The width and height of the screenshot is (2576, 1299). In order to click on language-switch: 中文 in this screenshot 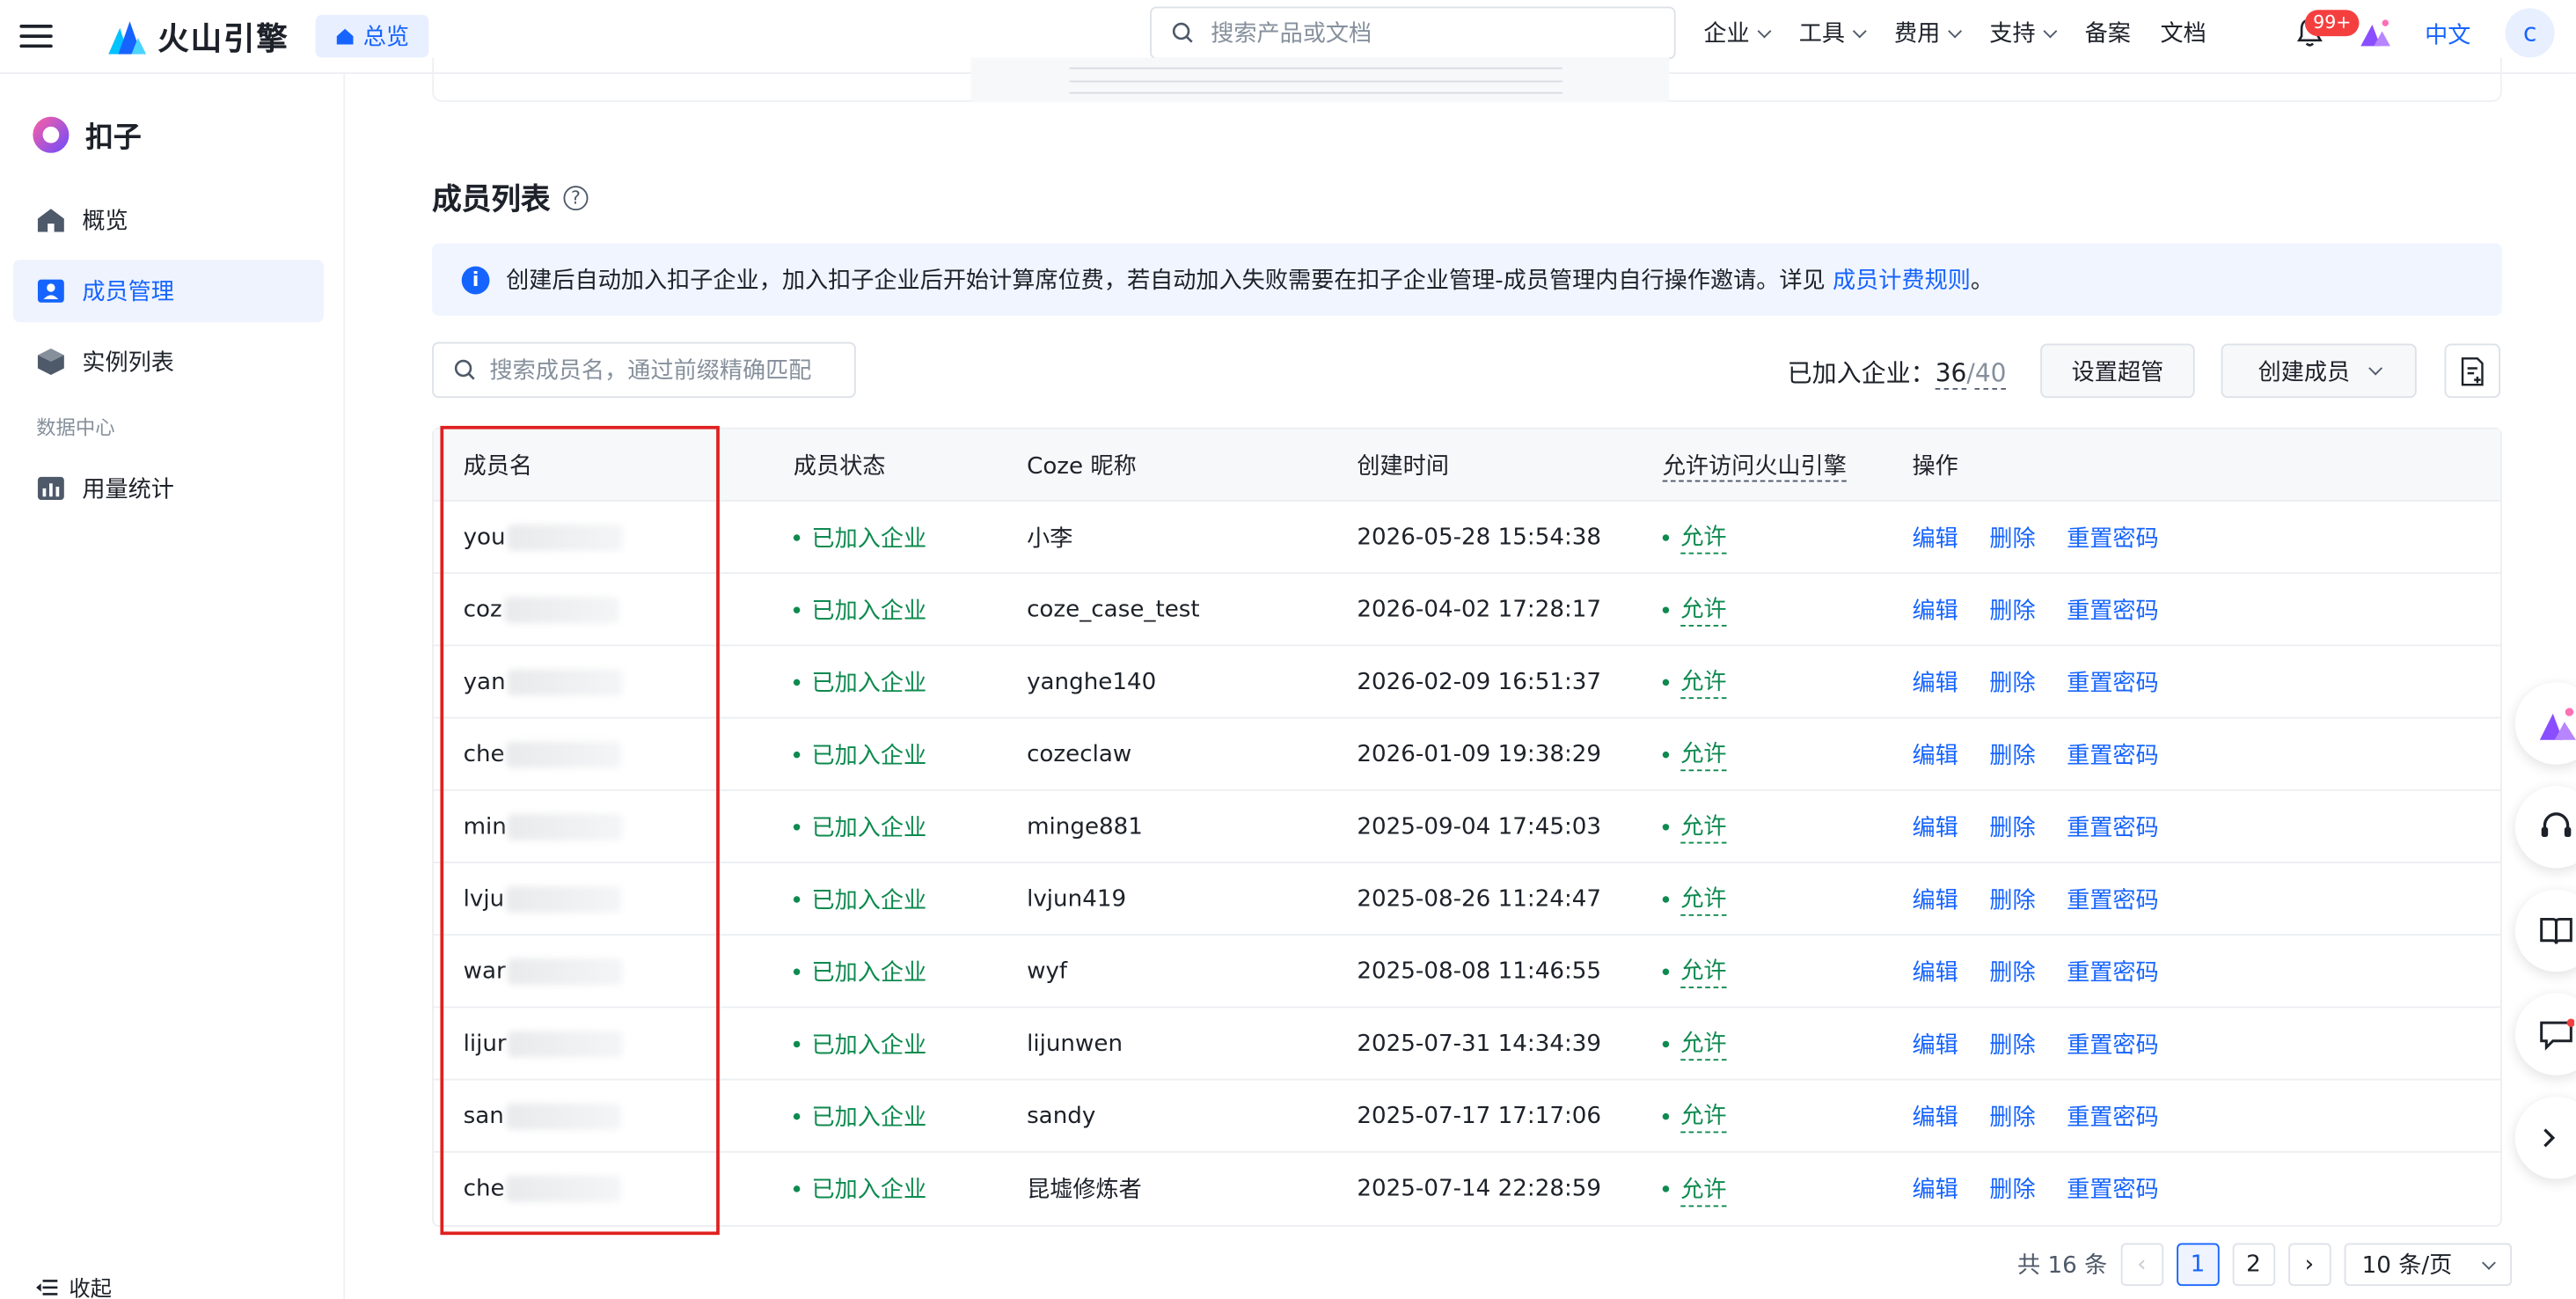, I will do `click(2447, 34)`.